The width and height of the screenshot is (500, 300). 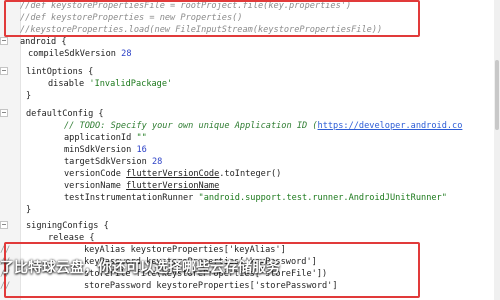 I want to click on code-line: release {, so click(x=71, y=238).